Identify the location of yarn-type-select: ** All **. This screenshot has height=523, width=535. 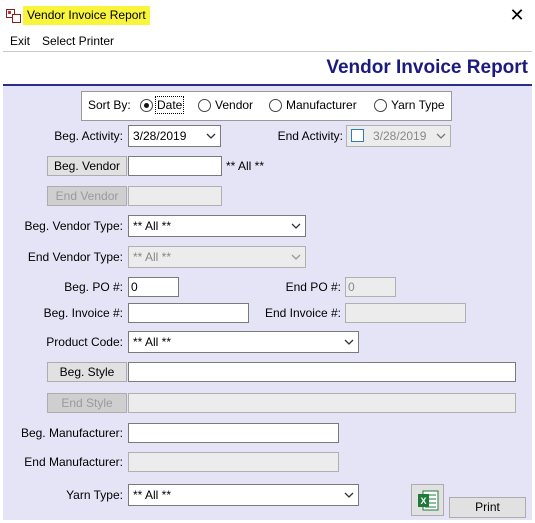
(243, 495).